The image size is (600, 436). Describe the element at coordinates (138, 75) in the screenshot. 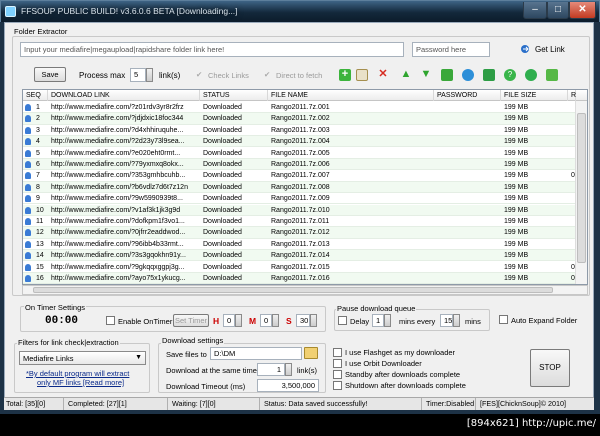

I see `process-max-input: 5` at that location.